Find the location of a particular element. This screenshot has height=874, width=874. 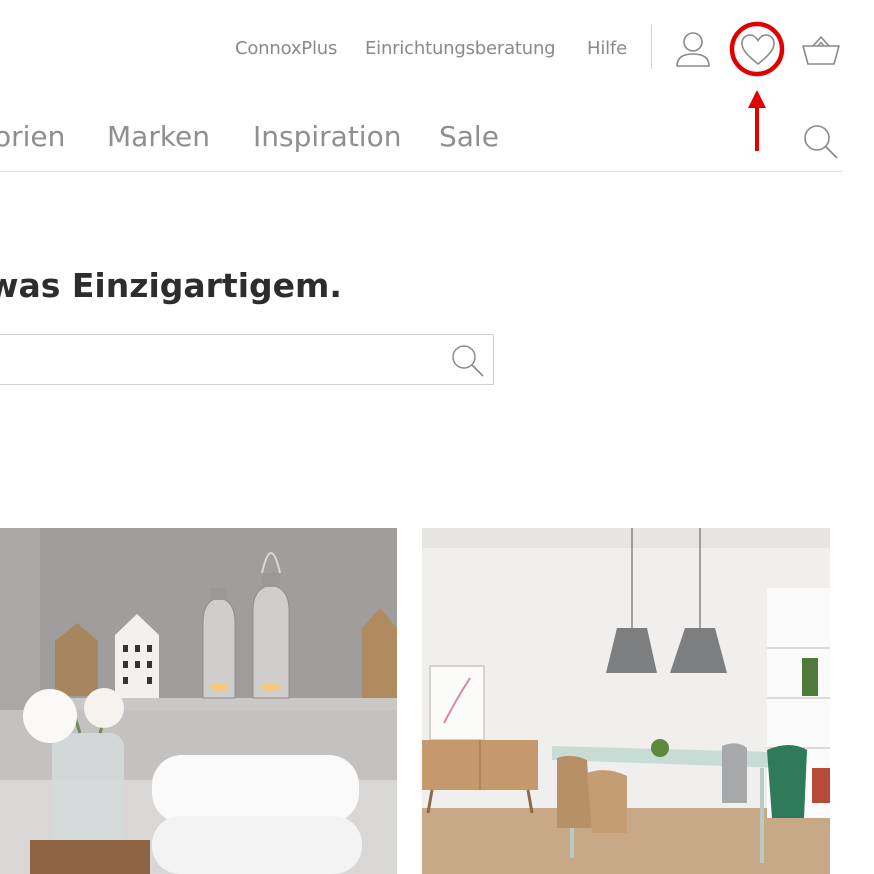

main-search-button is located at coordinates (821, 142).